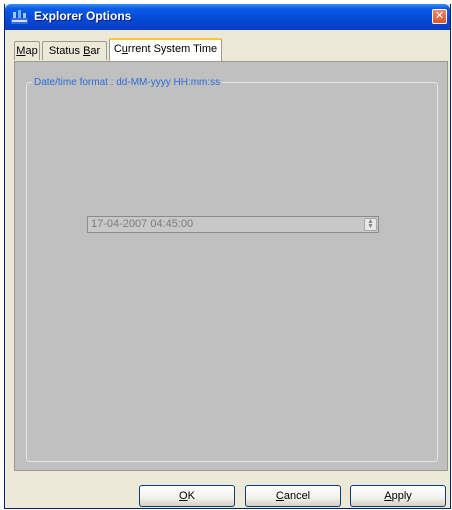 This screenshot has height=510, width=452. What do you see at coordinates (19, 17) in the screenshot?
I see `explorer-app-icon` at bounding box center [19, 17].